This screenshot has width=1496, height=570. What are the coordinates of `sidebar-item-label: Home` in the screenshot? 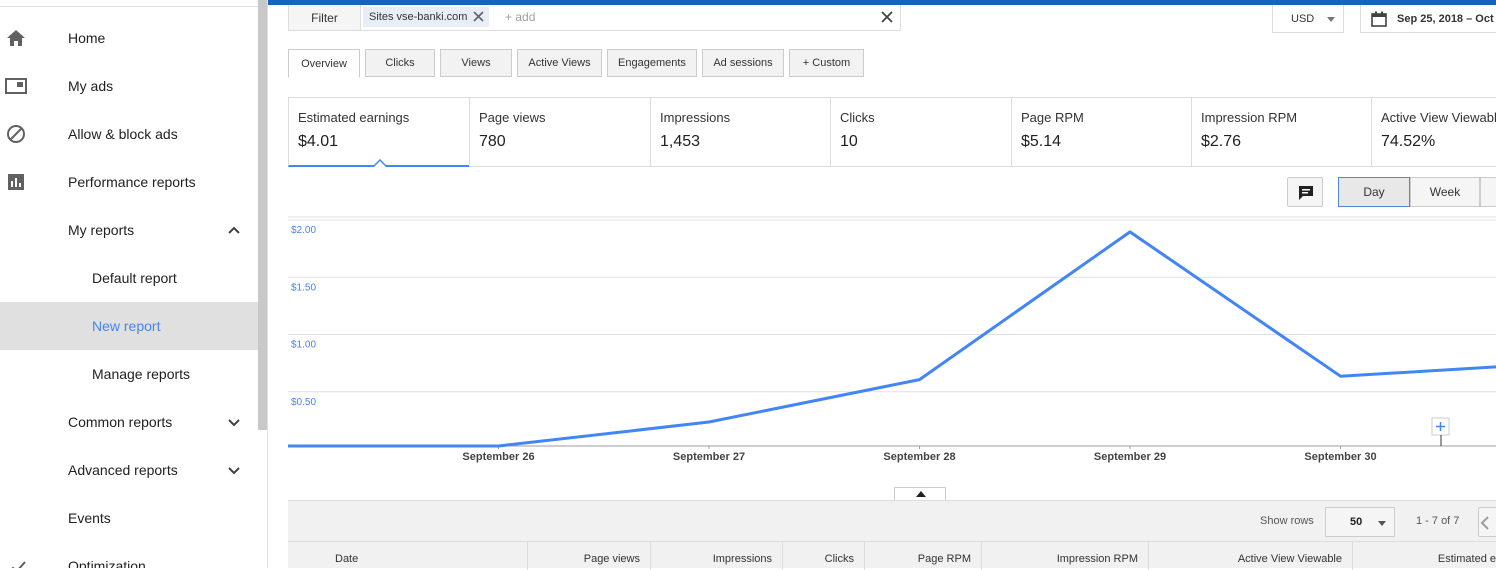 It's located at (87, 38).